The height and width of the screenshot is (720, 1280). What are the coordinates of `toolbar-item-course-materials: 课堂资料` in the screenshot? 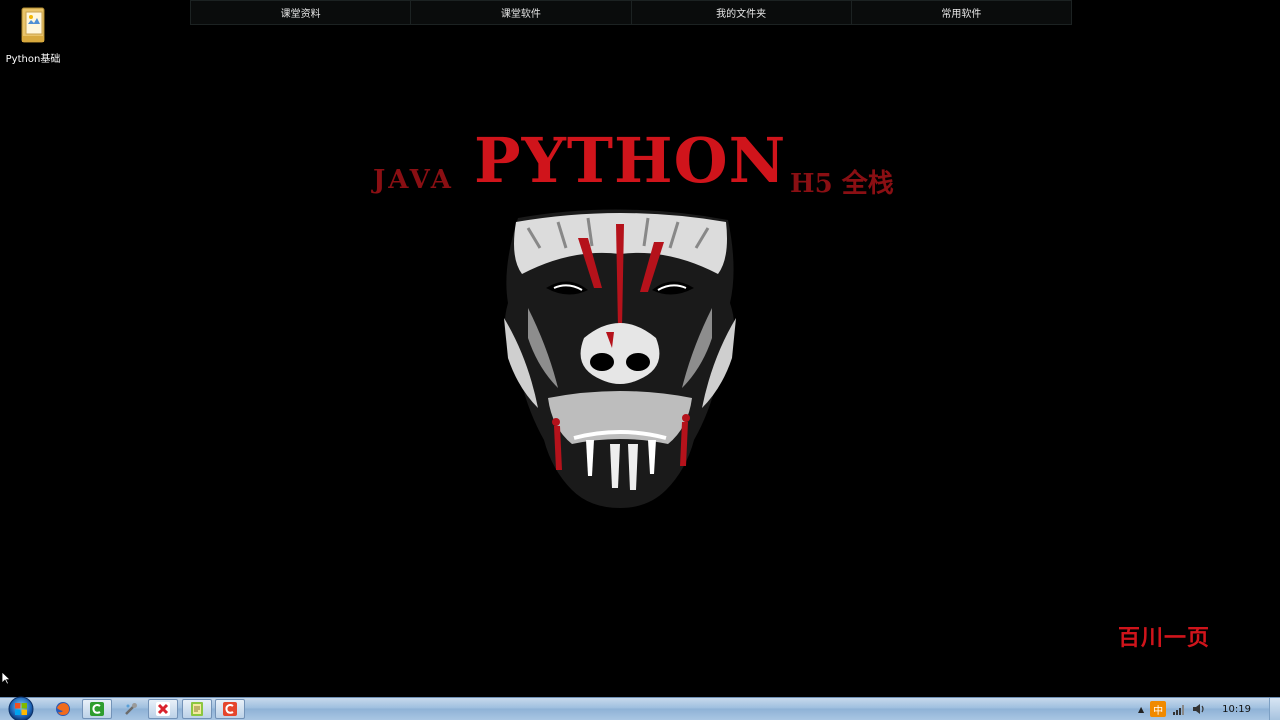 It's located at (301, 12).